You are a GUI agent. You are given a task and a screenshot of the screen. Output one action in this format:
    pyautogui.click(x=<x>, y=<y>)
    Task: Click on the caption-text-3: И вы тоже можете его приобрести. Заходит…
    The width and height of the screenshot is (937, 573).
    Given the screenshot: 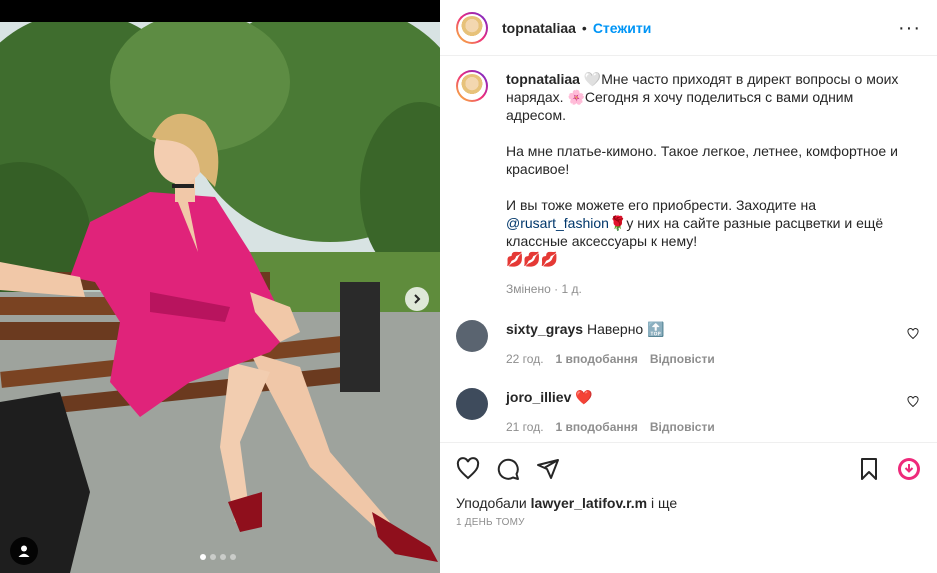 What is the action you would take?
    pyautogui.click(x=661, y=205)
    